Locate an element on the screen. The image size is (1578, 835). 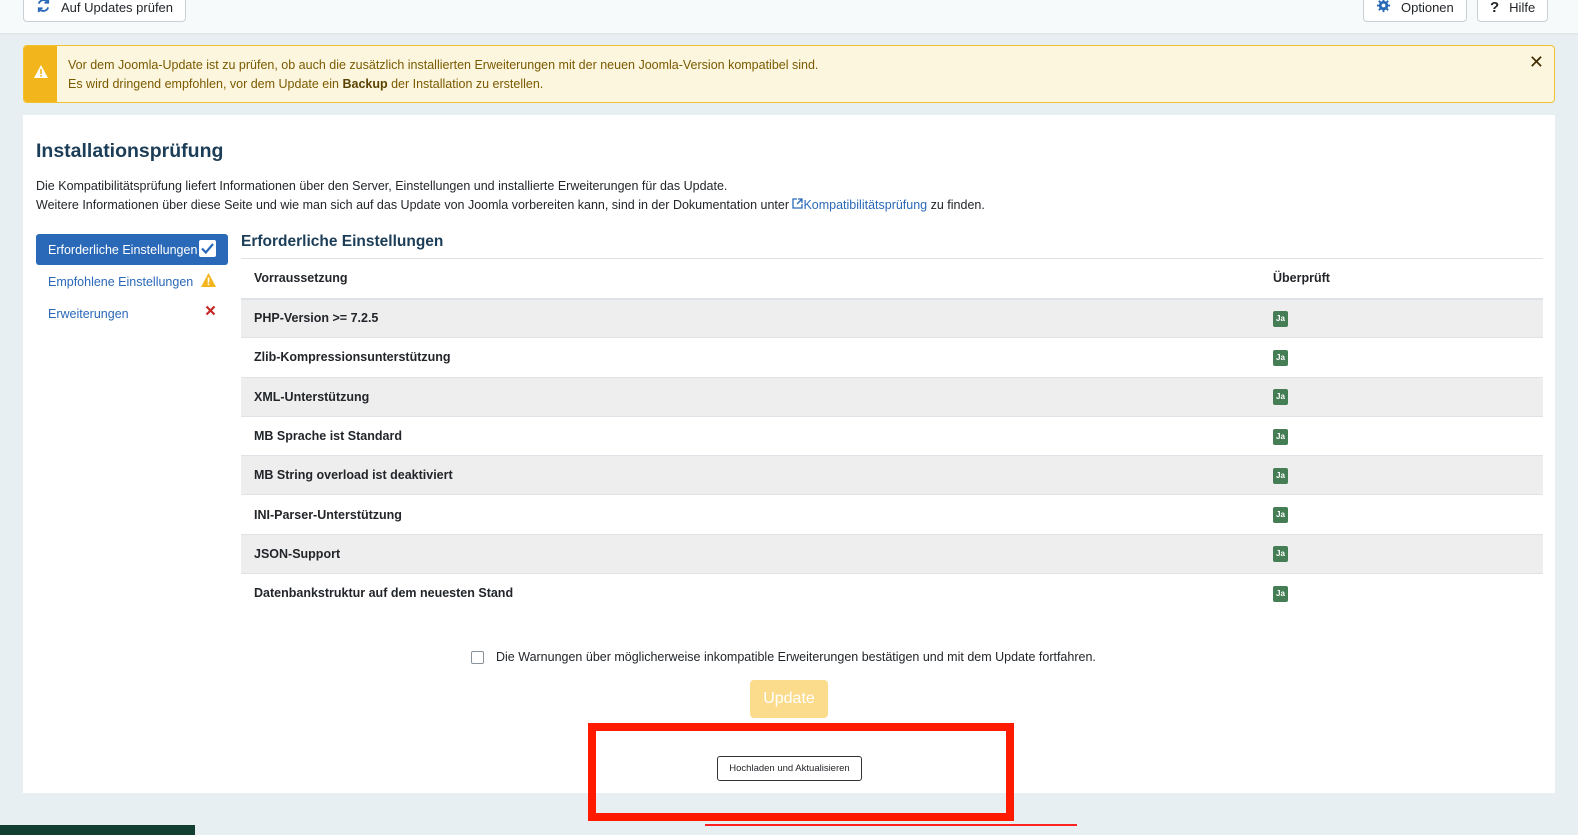
table-row: JSON-Support Ja is located at coordinates (892, 553).